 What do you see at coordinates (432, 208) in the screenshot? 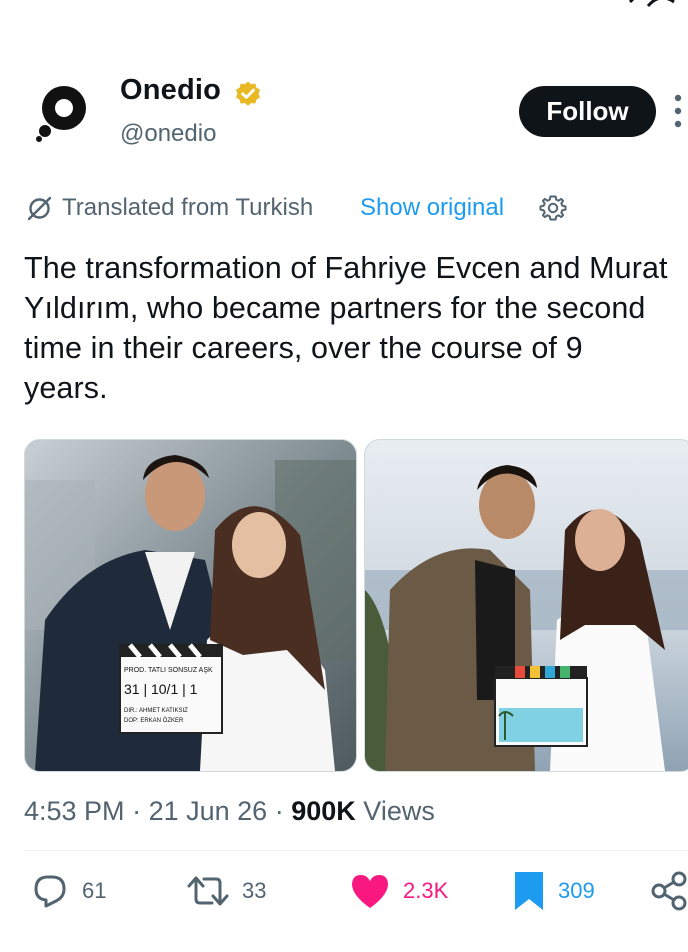
I see `show-original-link: Show original` at bounding box center [432, 208].